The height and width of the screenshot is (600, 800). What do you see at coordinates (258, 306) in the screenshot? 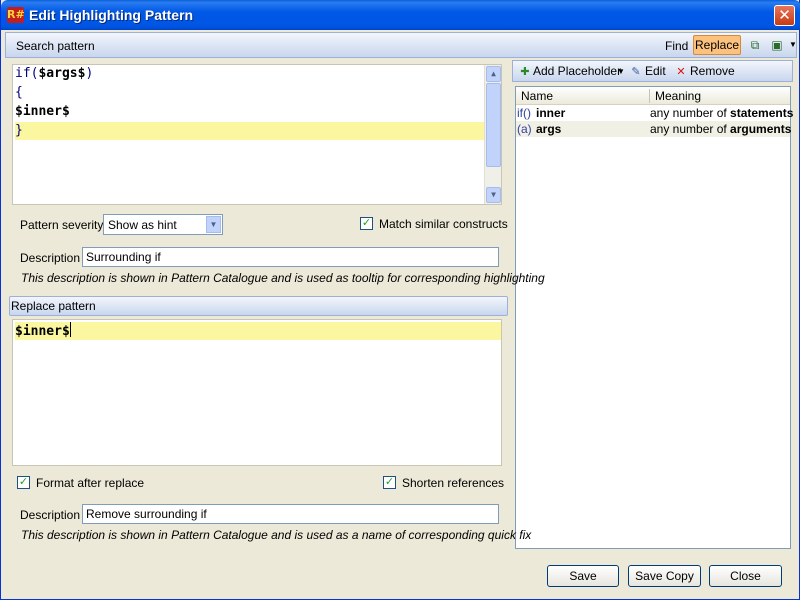
I see `replace-pattern-bar: Replace pattern` at bounding box center [258, 306].